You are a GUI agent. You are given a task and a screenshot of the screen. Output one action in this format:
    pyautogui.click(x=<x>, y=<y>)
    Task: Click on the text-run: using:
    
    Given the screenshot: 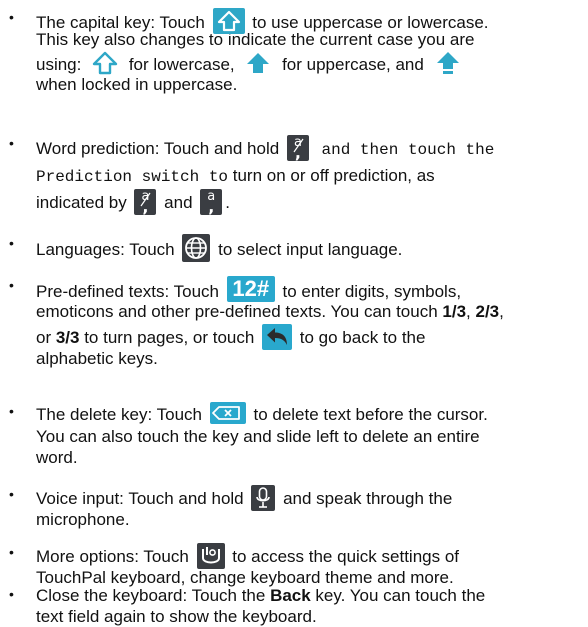 What is the action you would take?
    pyautogui.click(x=61, y=64)
    